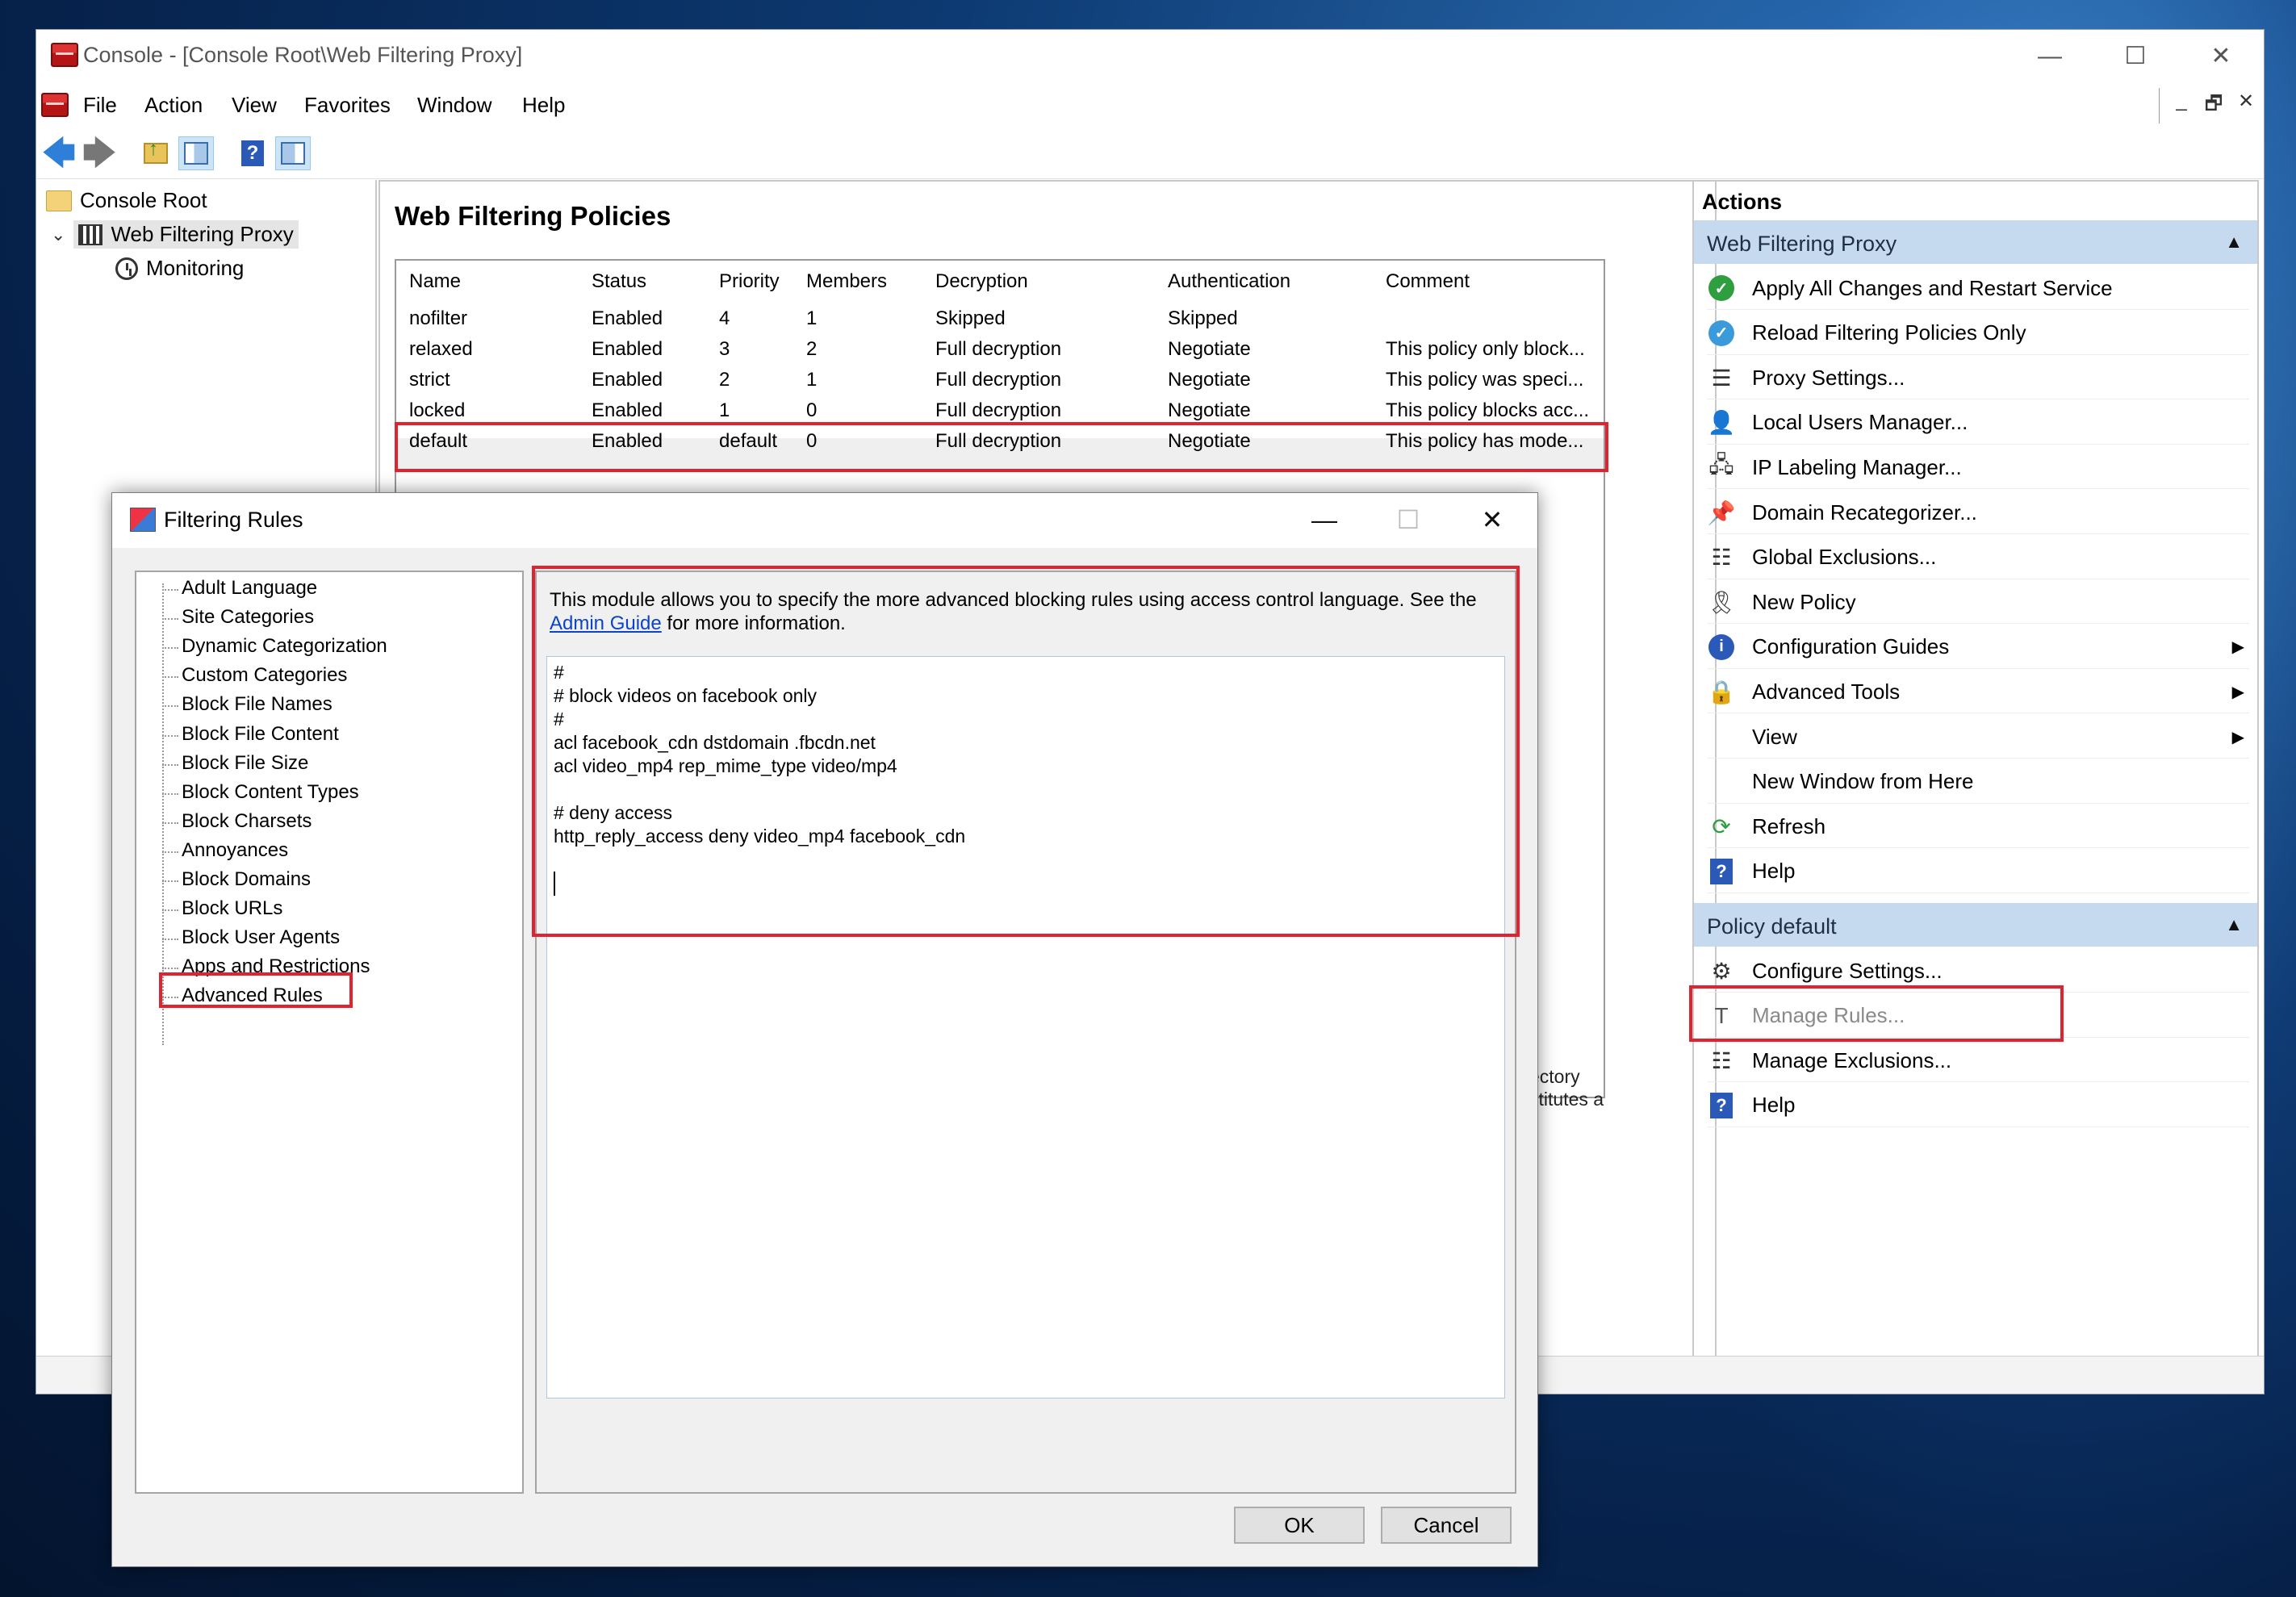 The image size is (2296, 1597). What do you see at coordinates (724, 349) in the screenshot?
I see `table-cell: 3` at bounding box center [724, 349].